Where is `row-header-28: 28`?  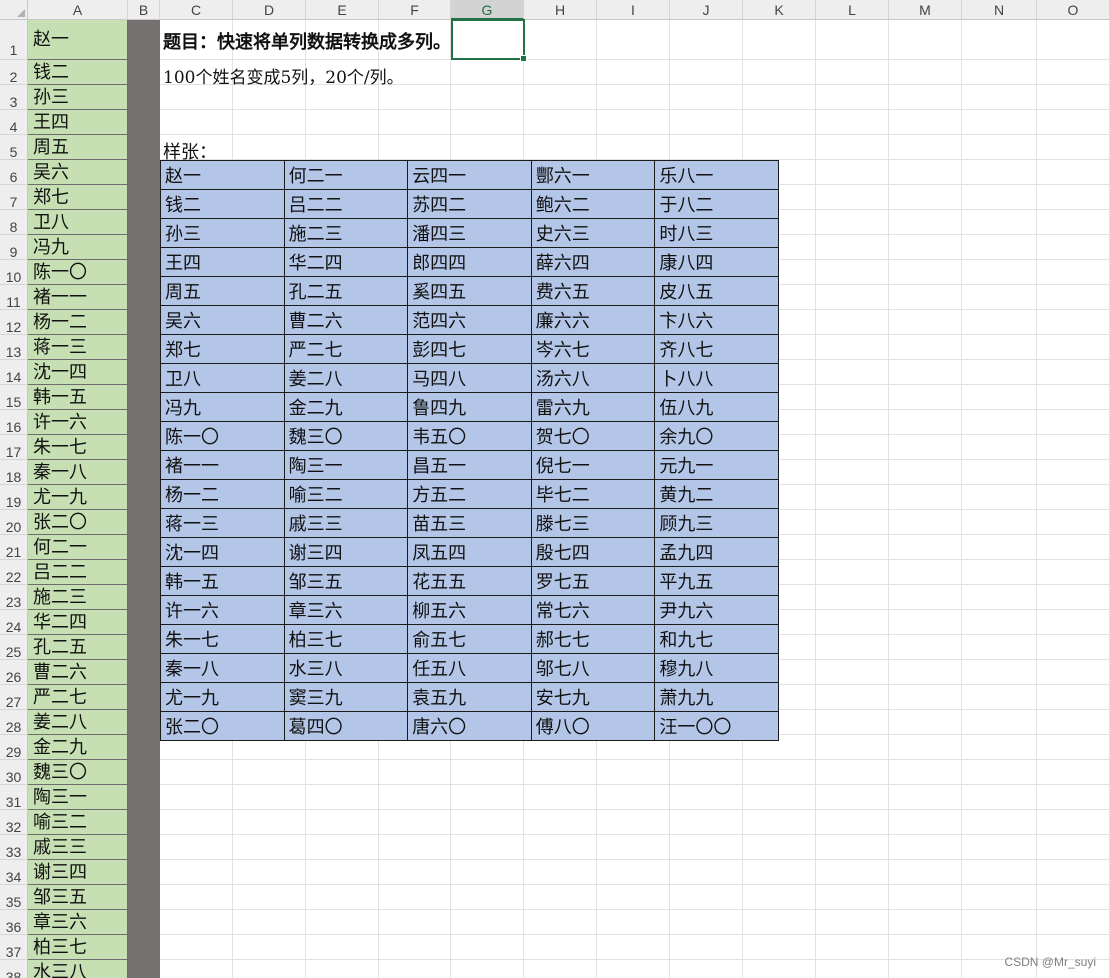
row-header-28: 28 is located at coordinates (14, 722).